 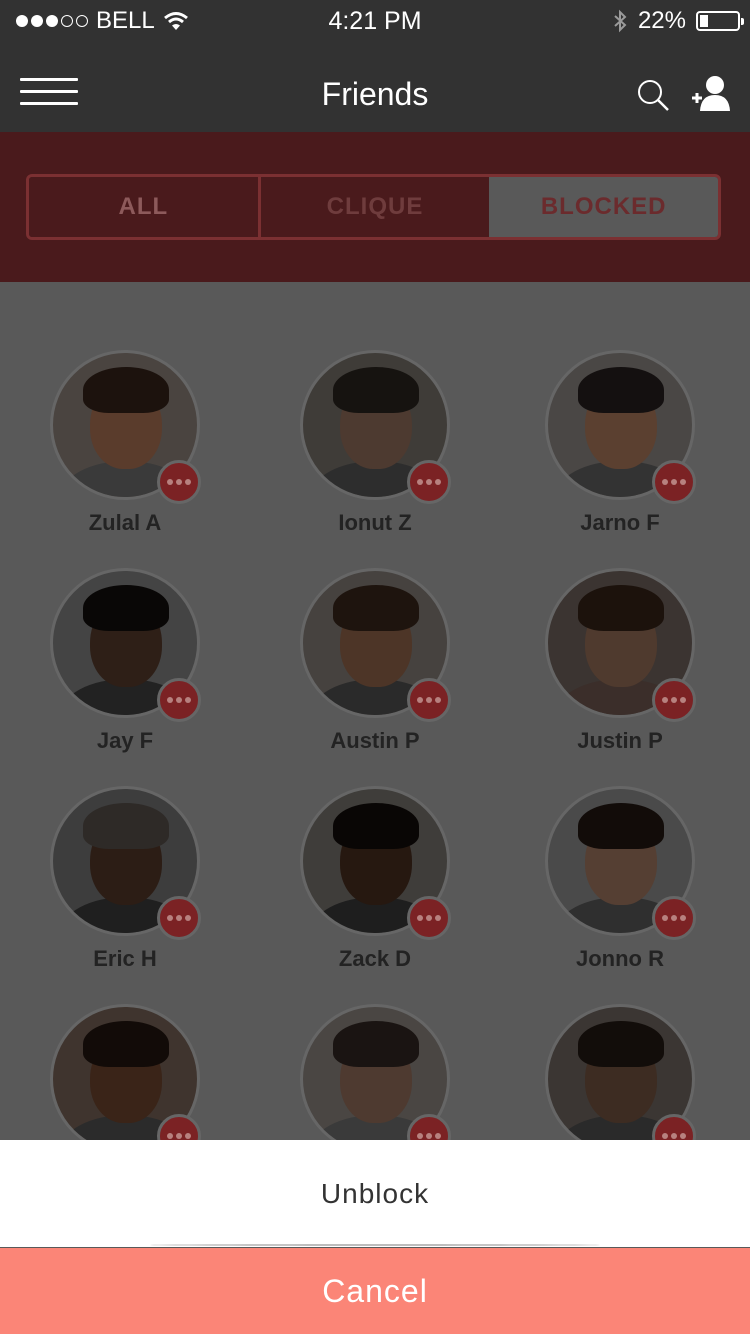 What do you see at coordinates (704, 21) in the screenshot?
I see `battery-fill` at bounding box center [704, 21].